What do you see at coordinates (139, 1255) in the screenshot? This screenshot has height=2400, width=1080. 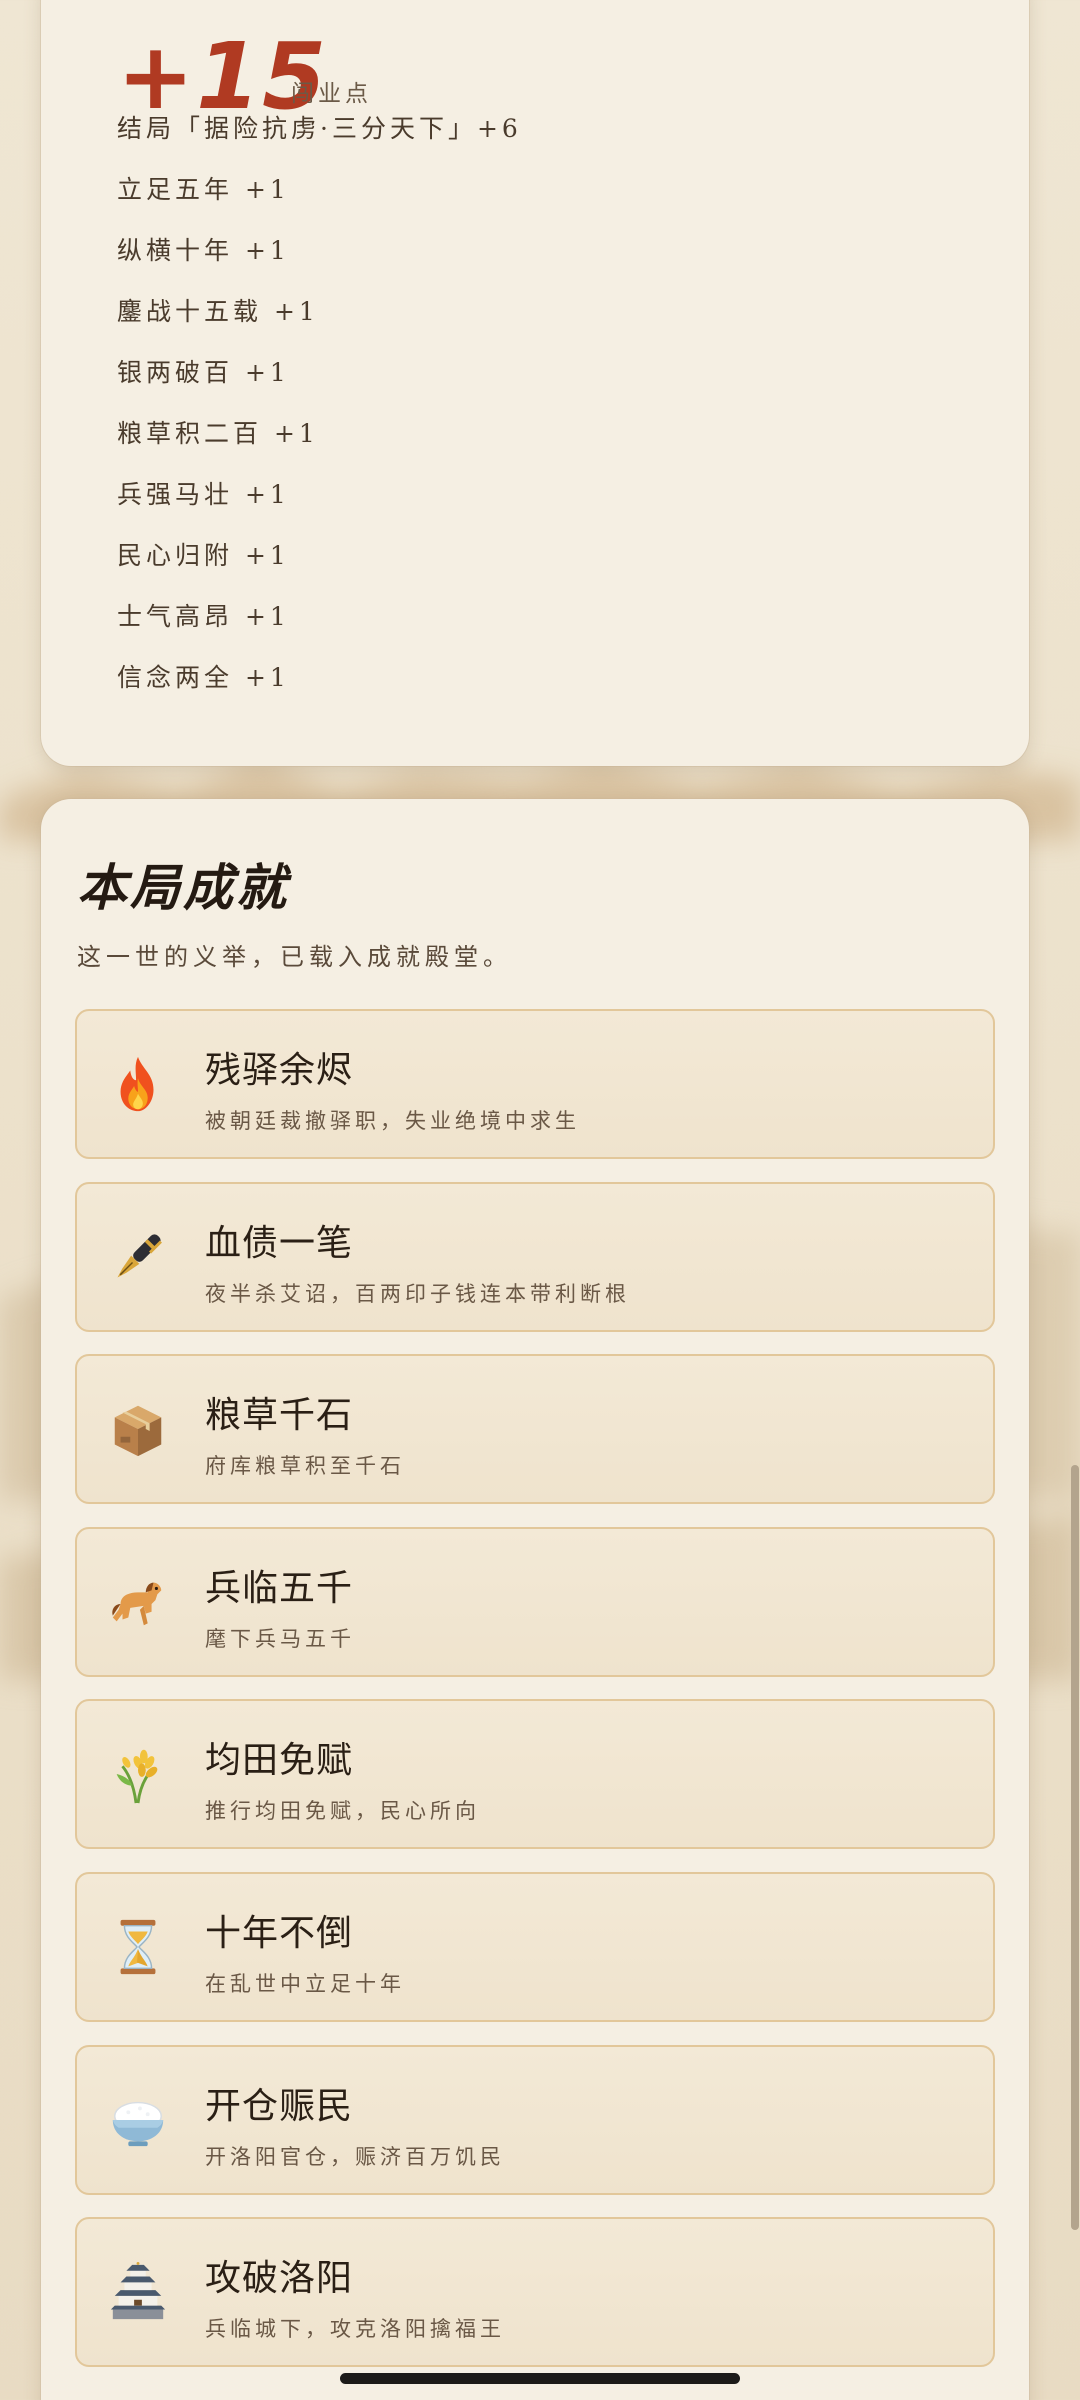 I see `pen-icon` at bounding box center [139, 1255].